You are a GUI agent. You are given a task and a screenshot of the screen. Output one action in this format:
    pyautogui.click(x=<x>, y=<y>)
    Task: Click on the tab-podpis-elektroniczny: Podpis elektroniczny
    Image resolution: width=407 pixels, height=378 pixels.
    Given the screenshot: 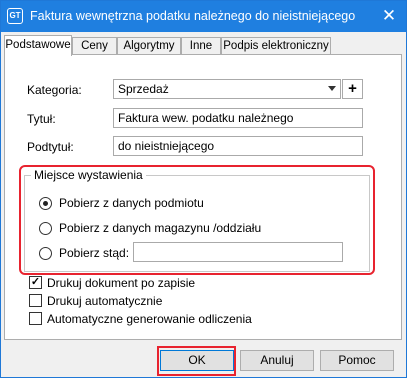 What is the action you would take?
    pyautogui.click(x=276, y=45)
    